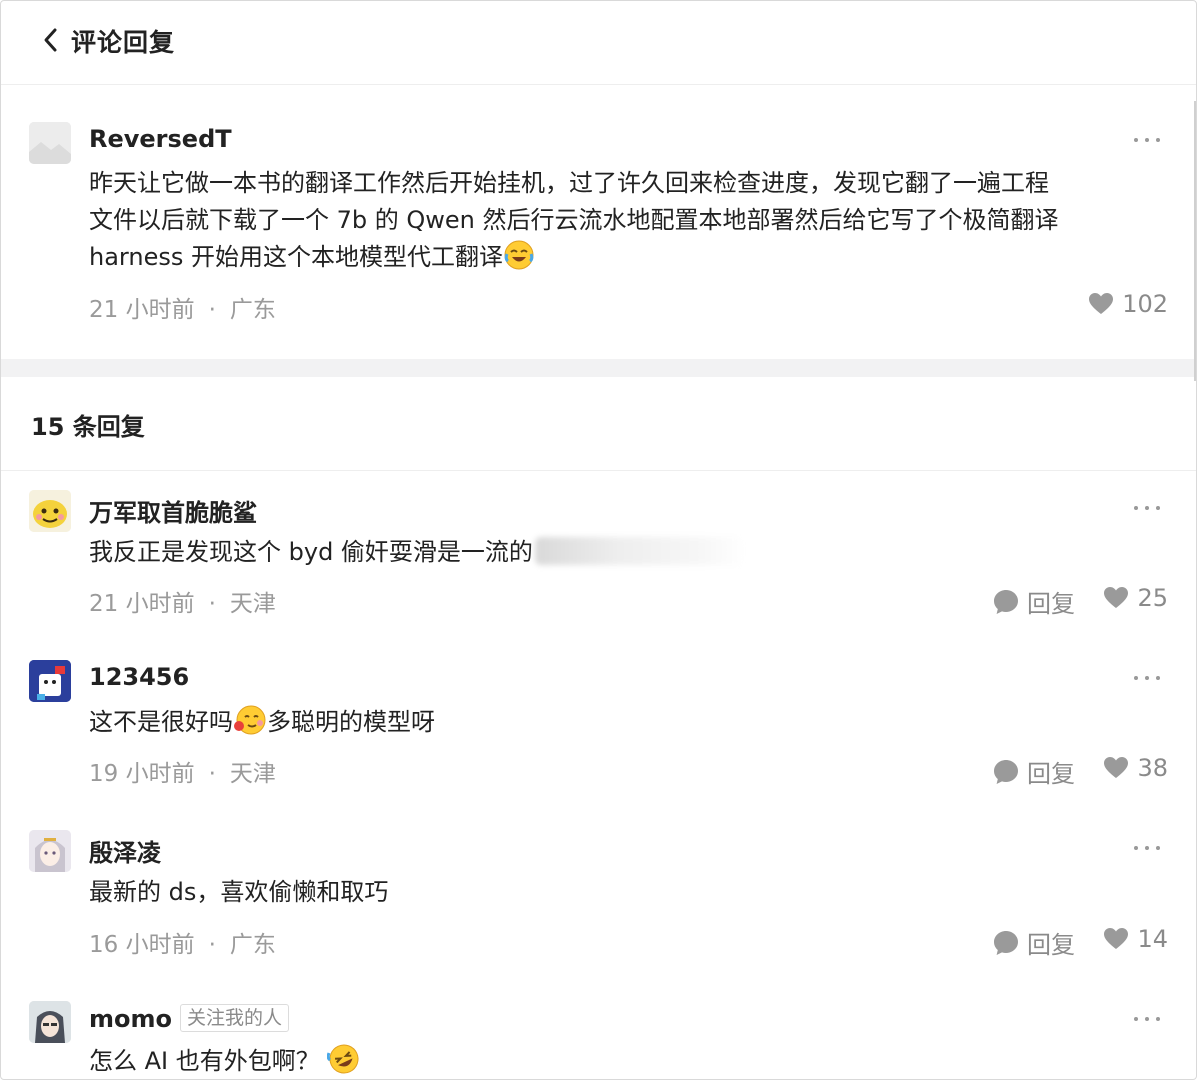 This screenshot has width=1197, height=1080. Describe the element at coordinates (1152, 939) in the screenshot. I see `like-count: 14` at that location.